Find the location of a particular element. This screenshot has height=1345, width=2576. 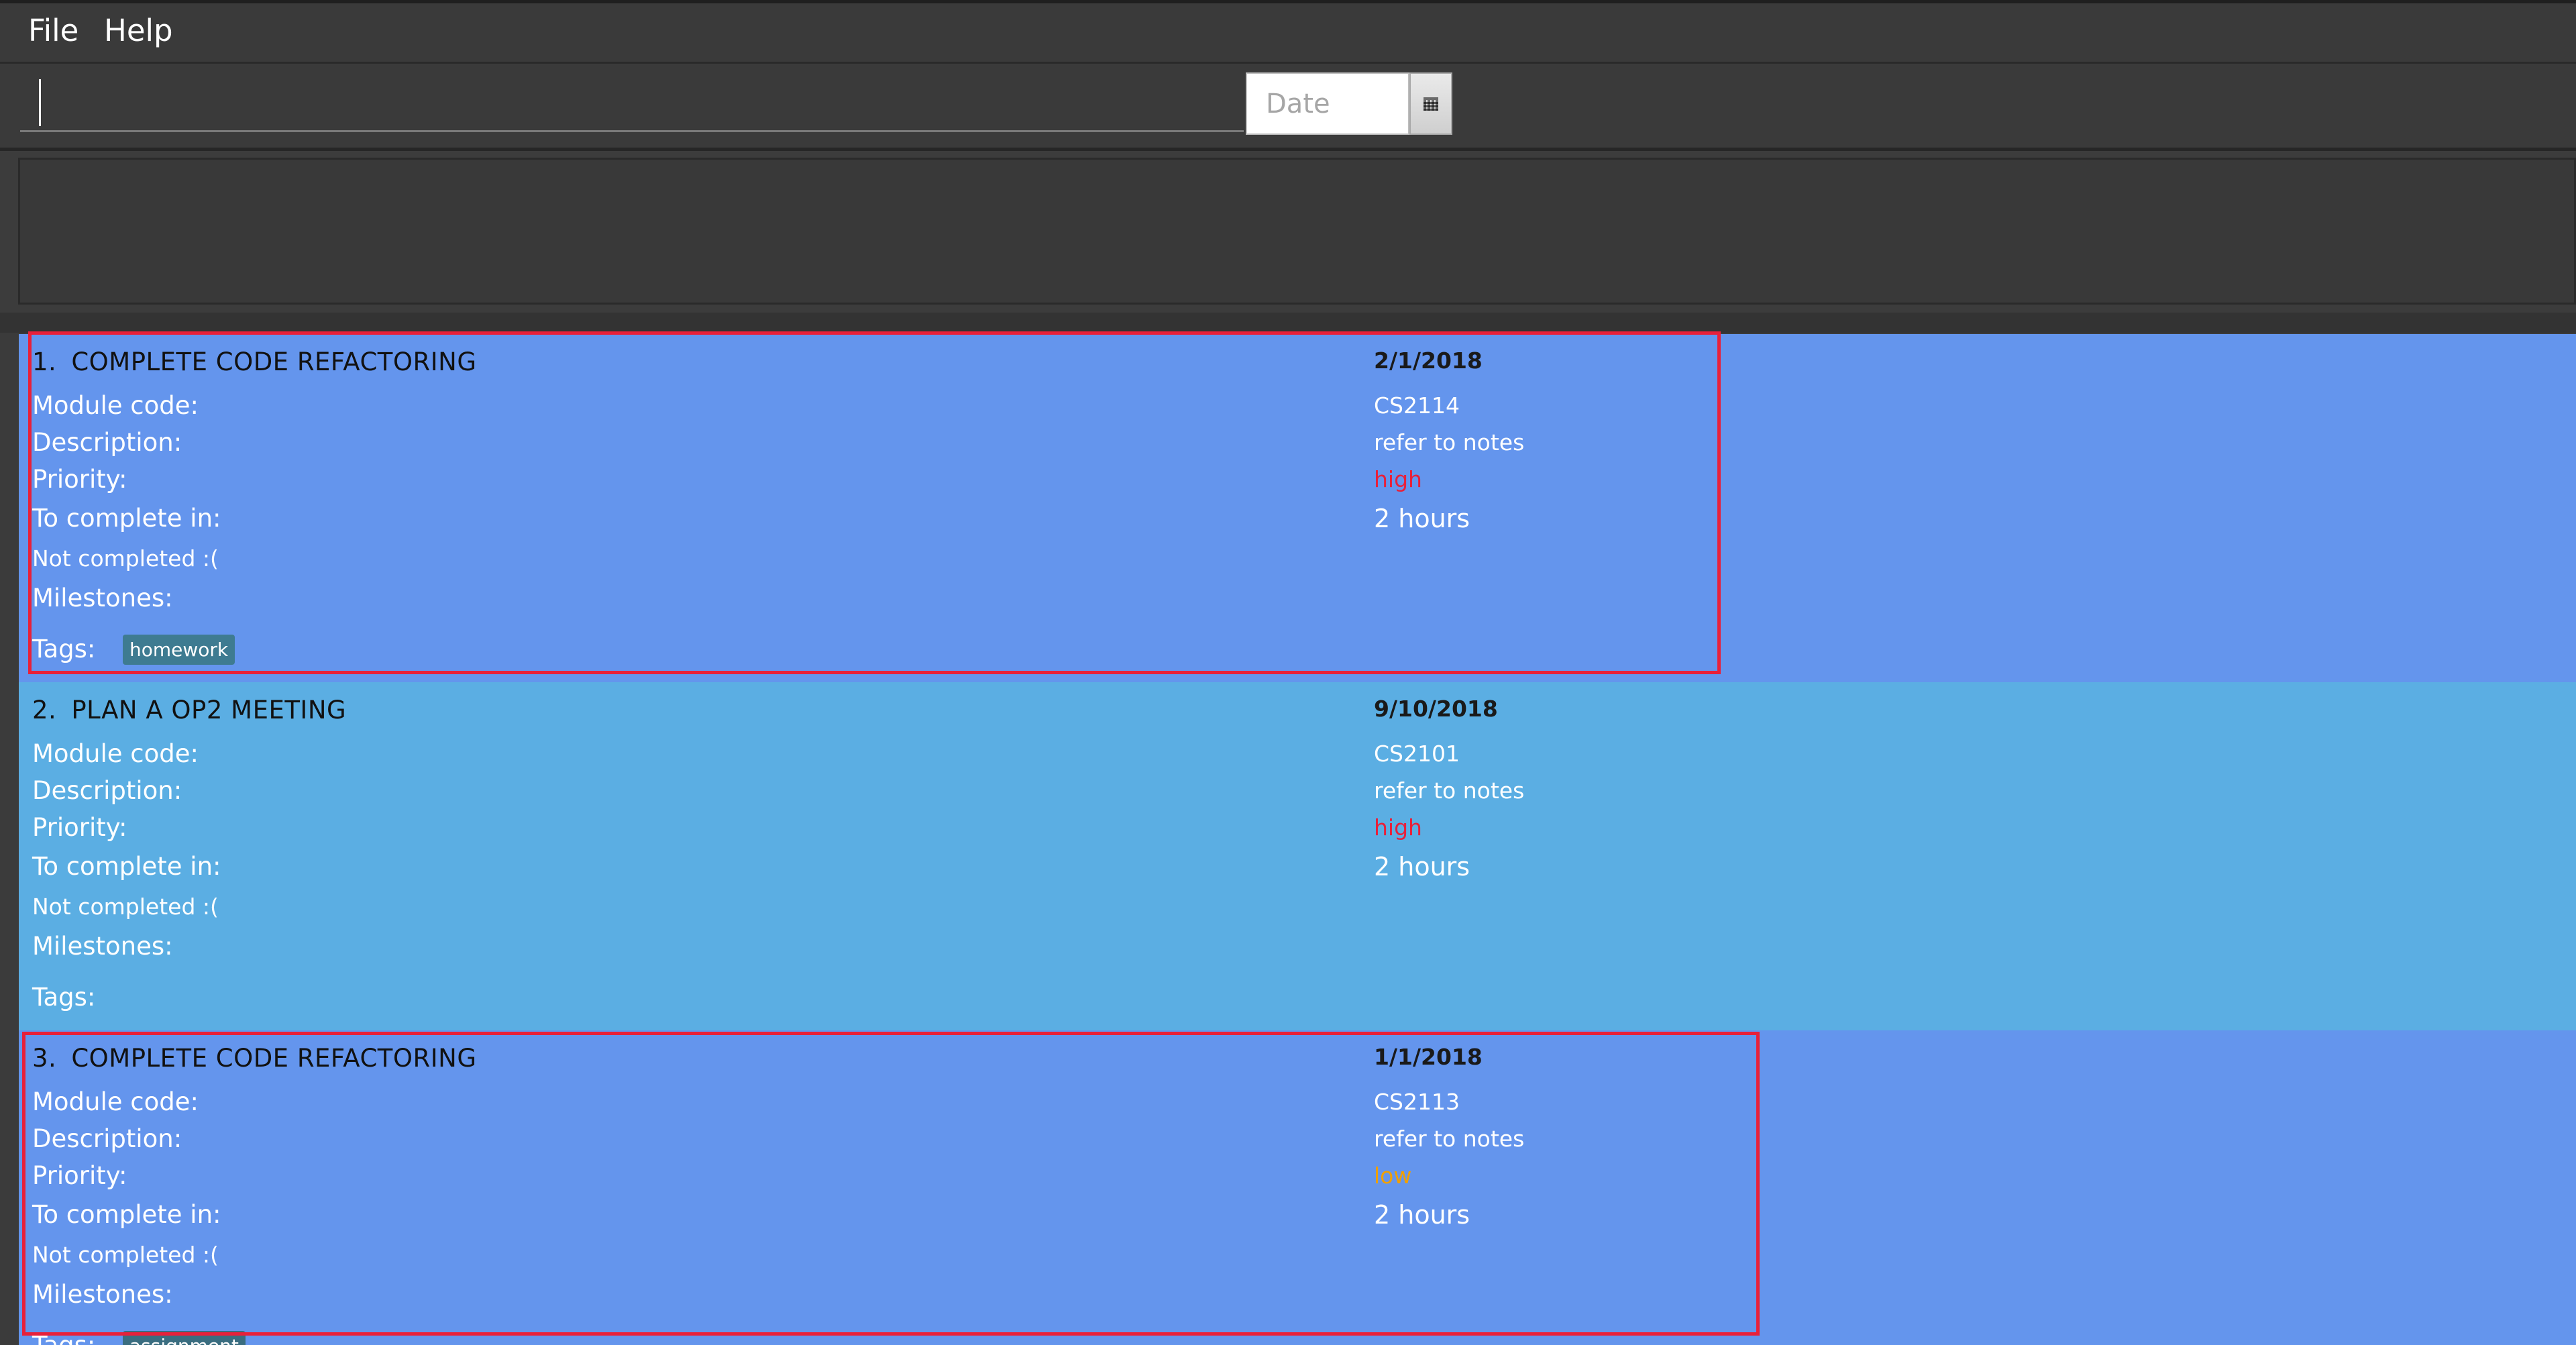

date-picker-button is located at coordinates (1430, 103).